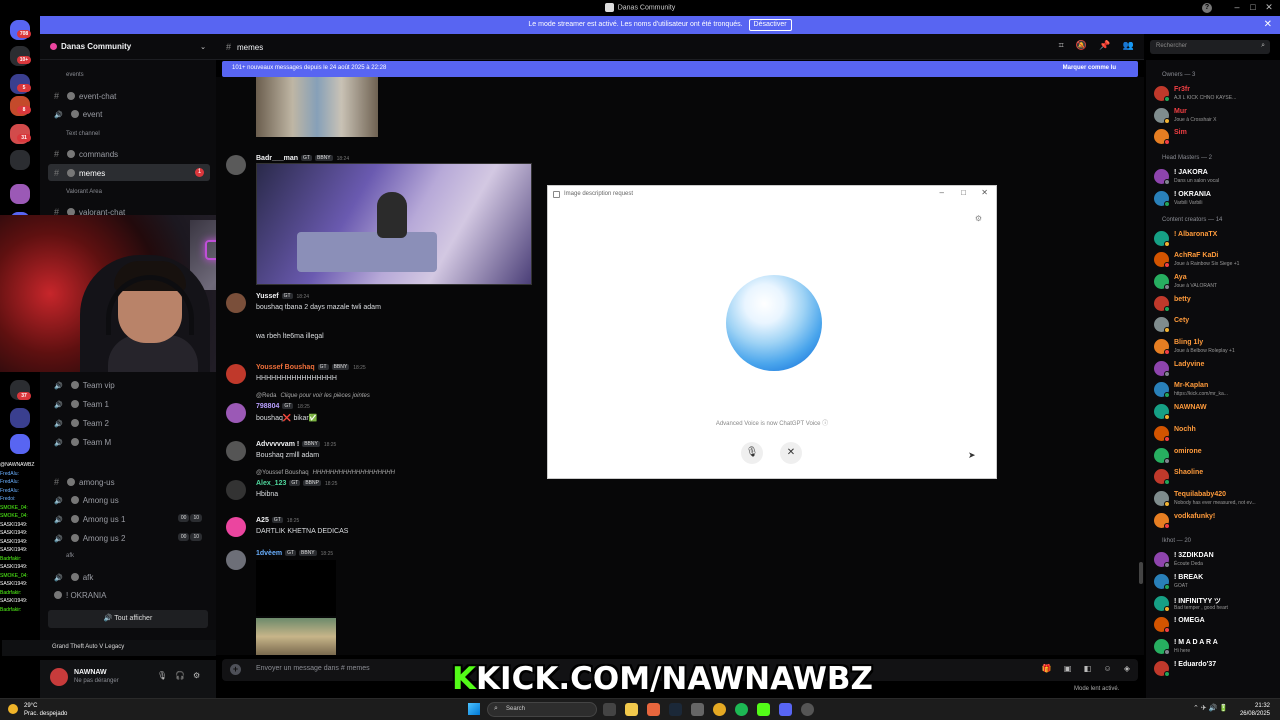  Describe the element at coordinates (129, 595) in the screenshot. I see `channel--okrania: ! OKRANIA` at that location.